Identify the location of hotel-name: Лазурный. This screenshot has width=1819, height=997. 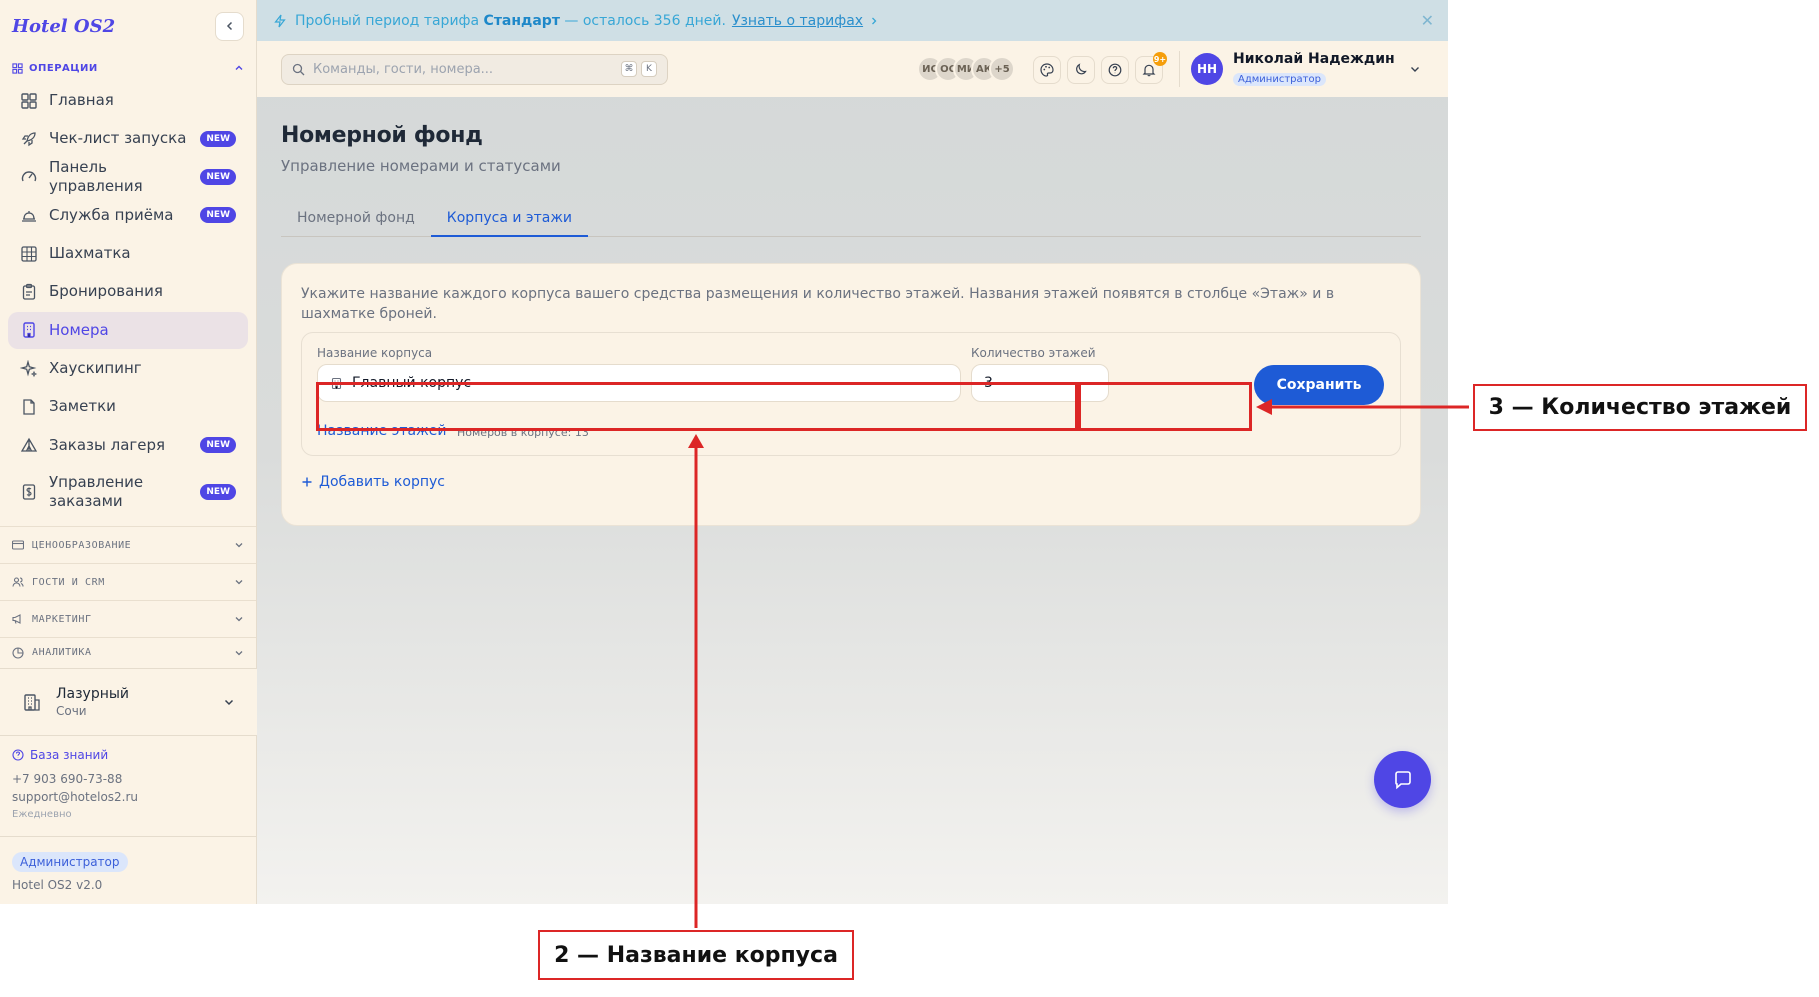
(93, 694).